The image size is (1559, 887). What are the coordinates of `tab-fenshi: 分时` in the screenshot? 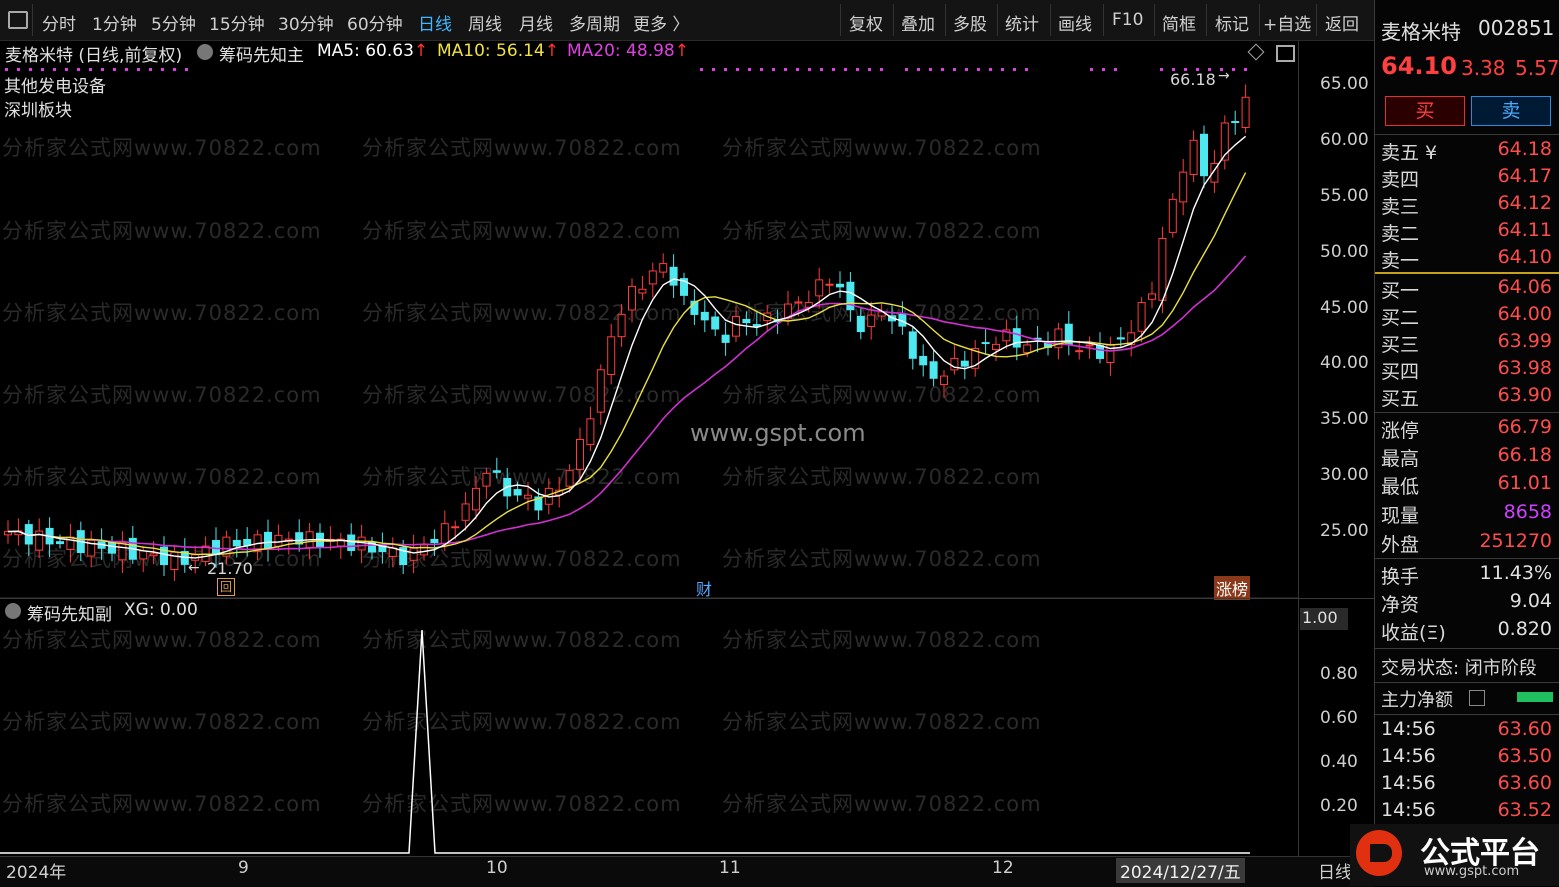 It's located at (59, 22).